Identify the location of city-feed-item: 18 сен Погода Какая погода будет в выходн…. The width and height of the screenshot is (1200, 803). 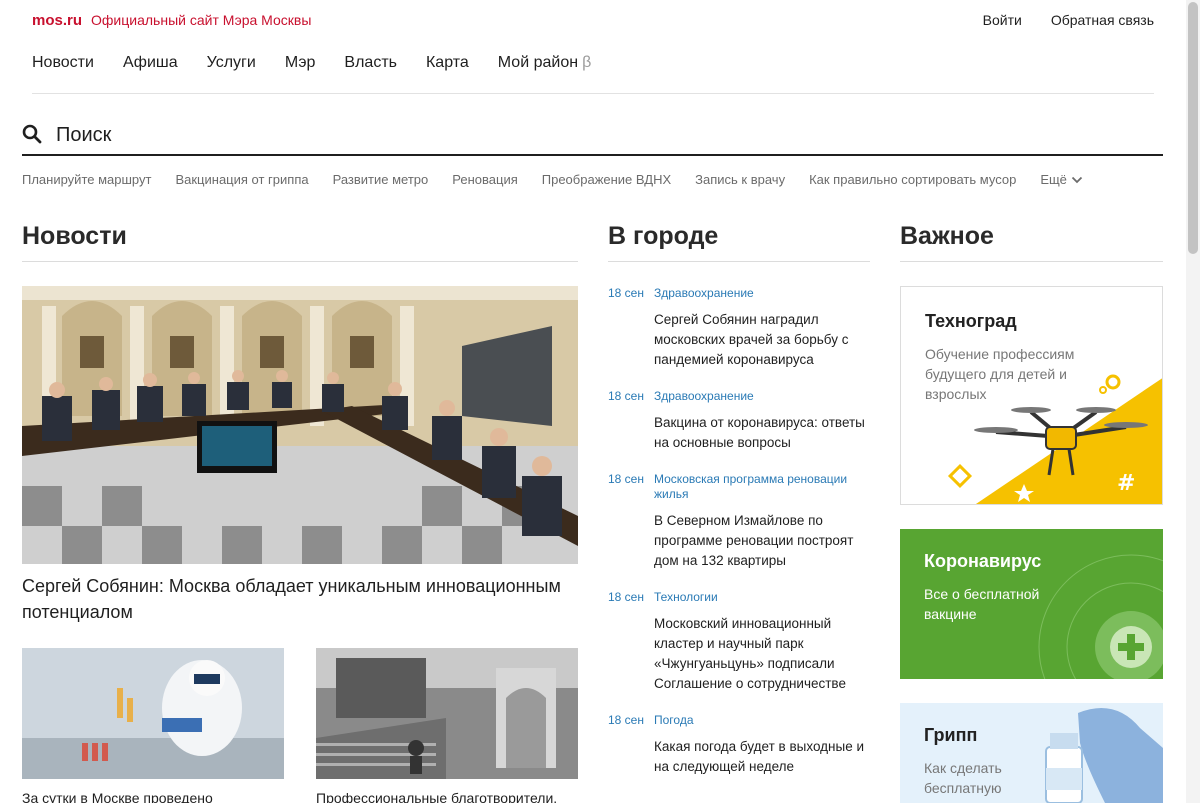
(739, 745).